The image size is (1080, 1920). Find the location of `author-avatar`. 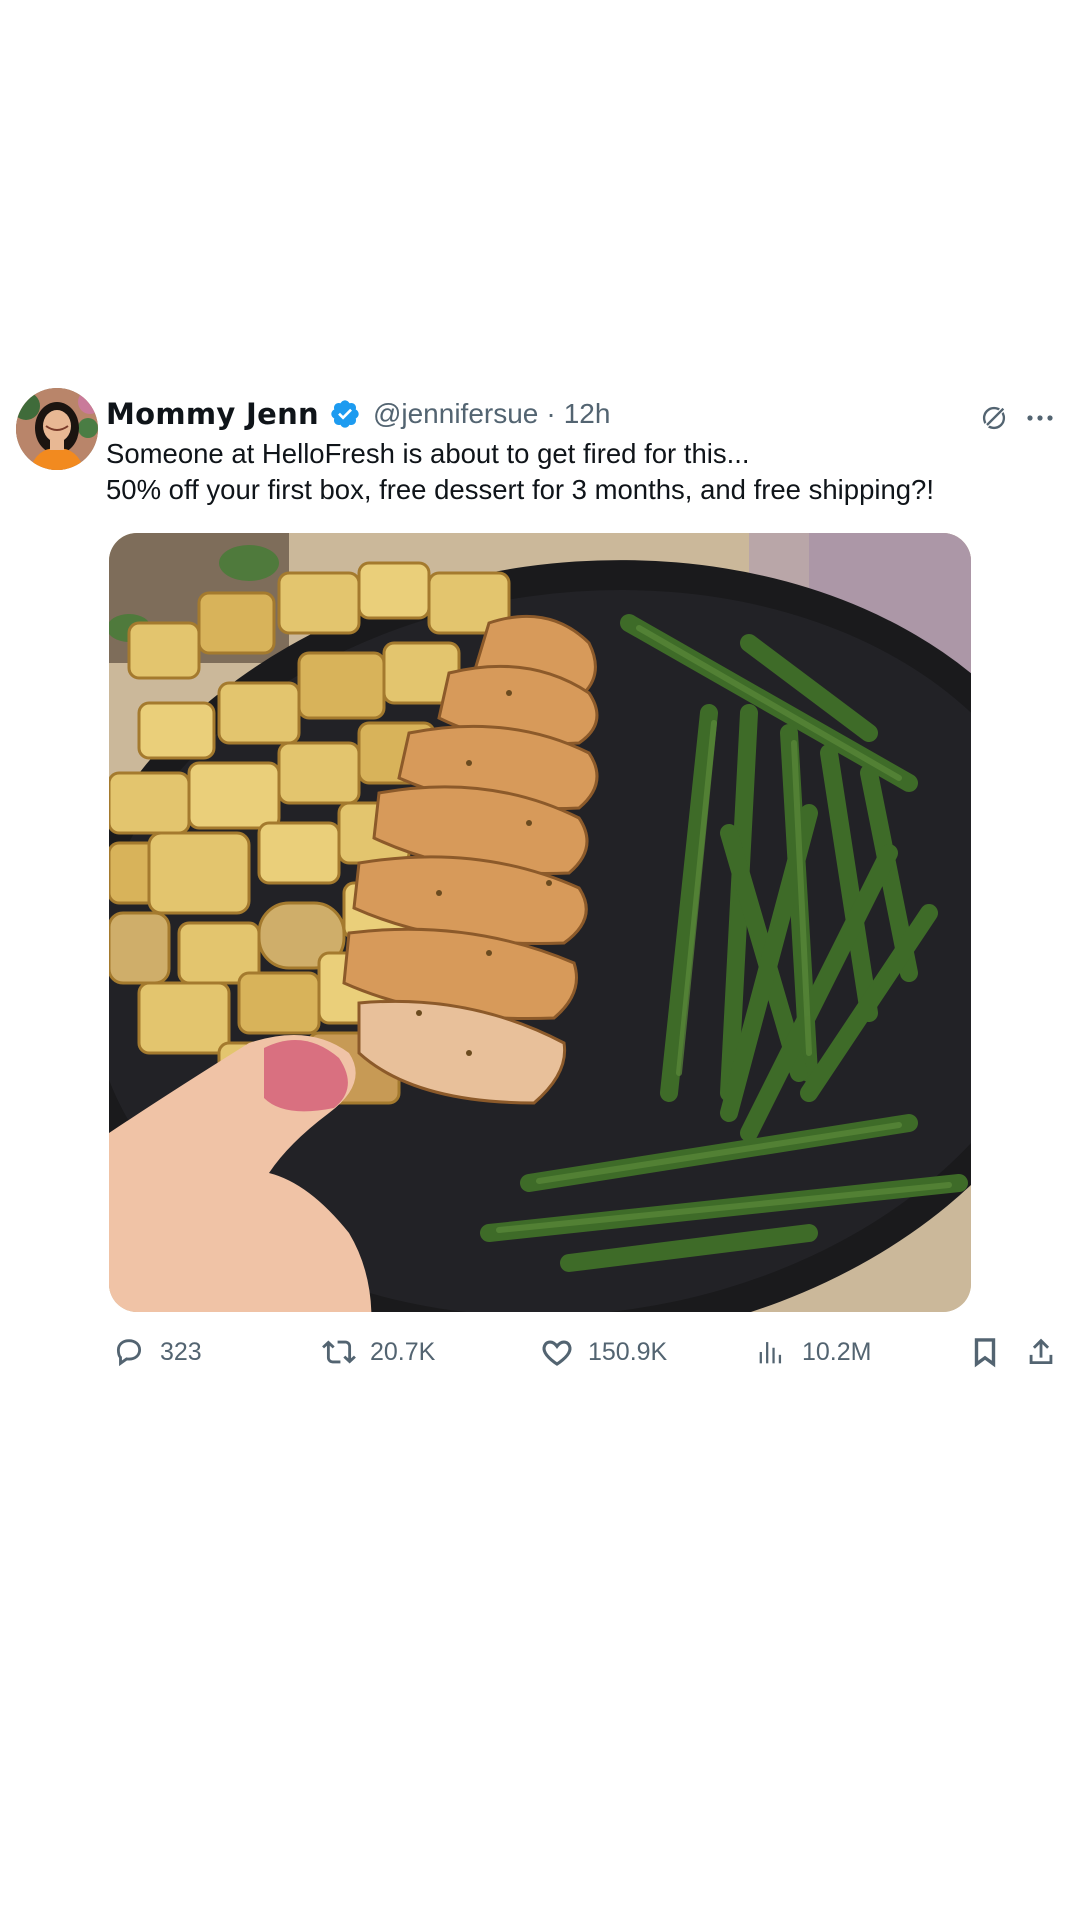

author-avatar is located at coordinates (57, 429).